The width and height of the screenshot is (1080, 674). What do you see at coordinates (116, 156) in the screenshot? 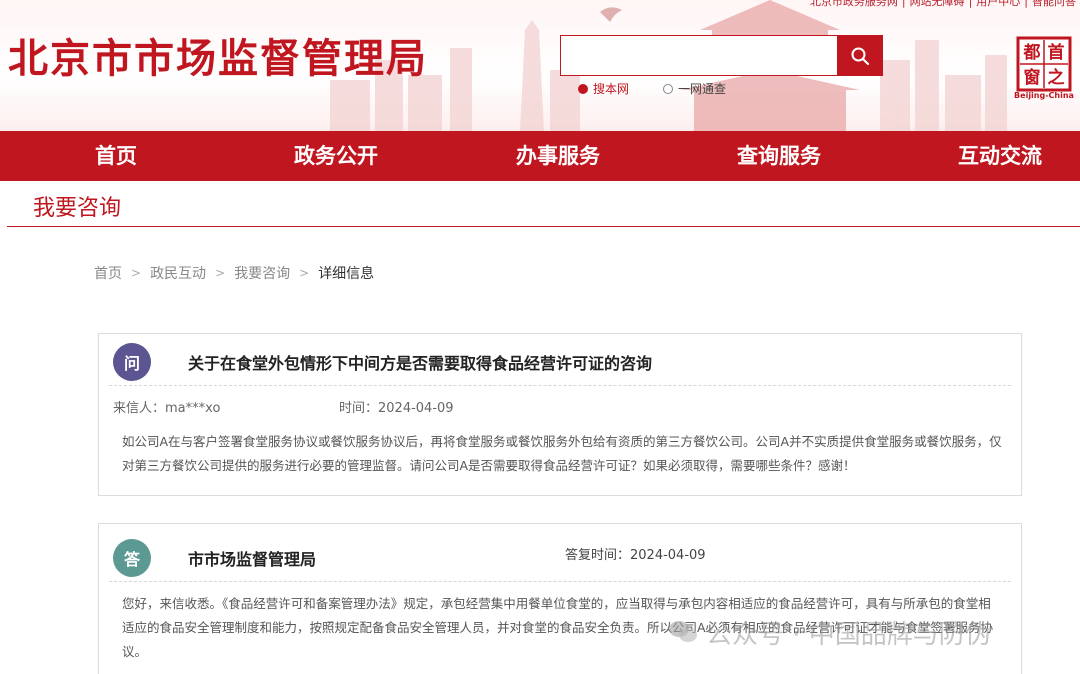
I see `nav-item-home: 首页` at bounding box center [116, 156].